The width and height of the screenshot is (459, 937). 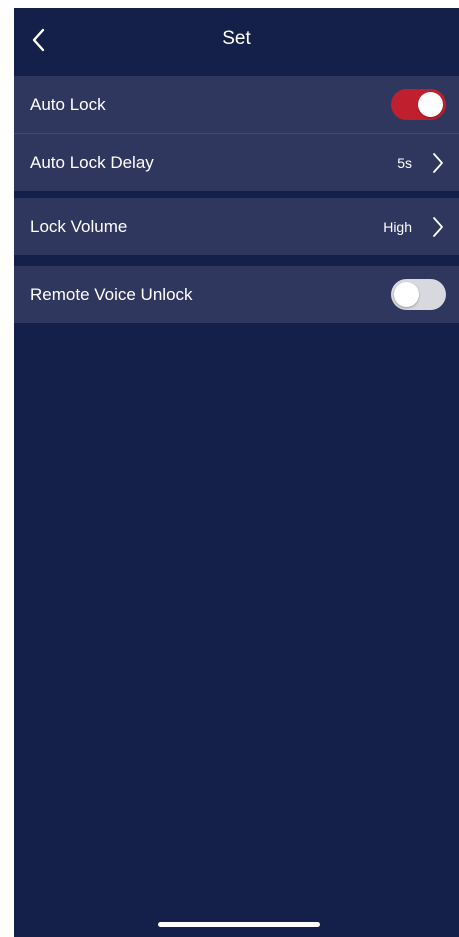 I want to click on auto-lock-row: Auto Lock, so click(x=236, y=104).